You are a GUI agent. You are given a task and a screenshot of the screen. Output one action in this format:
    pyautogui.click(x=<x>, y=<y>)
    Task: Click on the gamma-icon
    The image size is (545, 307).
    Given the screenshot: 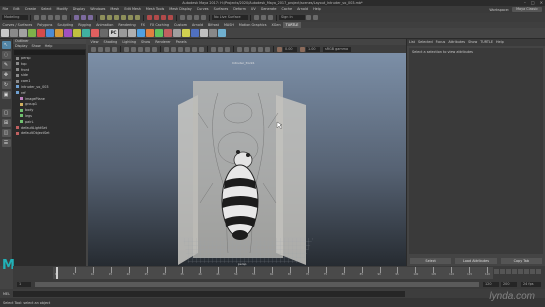 What is the action you would take?
    pyautogui.click(x=302, y=49)
    